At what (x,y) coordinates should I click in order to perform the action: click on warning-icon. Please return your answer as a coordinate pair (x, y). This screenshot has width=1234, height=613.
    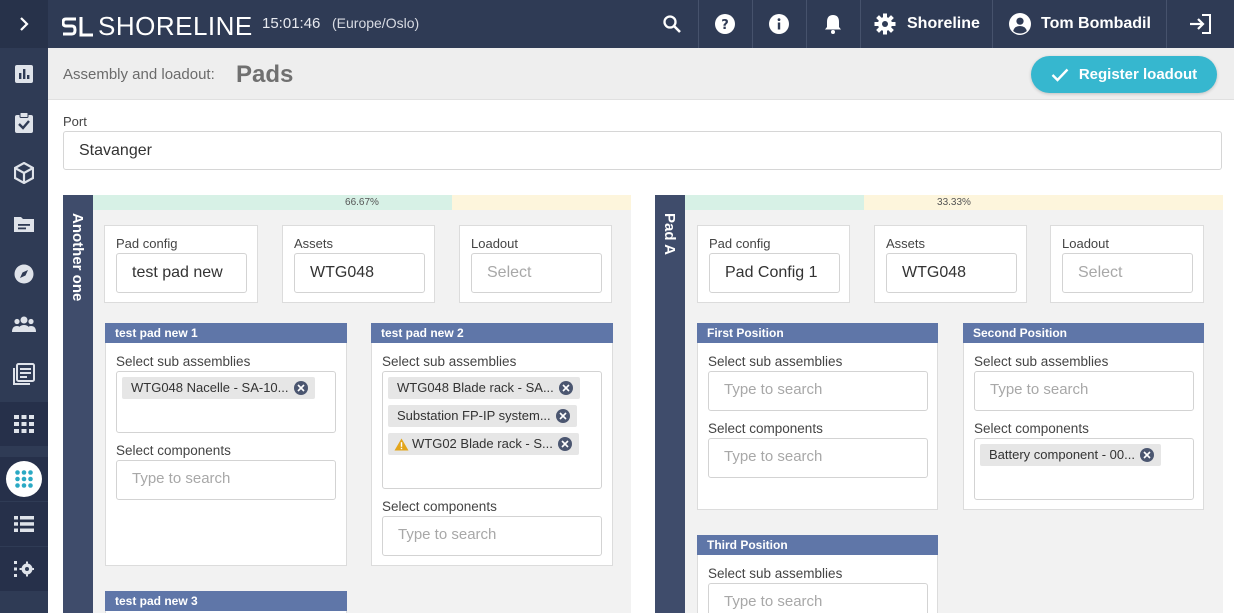
    Looking at the image, I should click on (401, 444).